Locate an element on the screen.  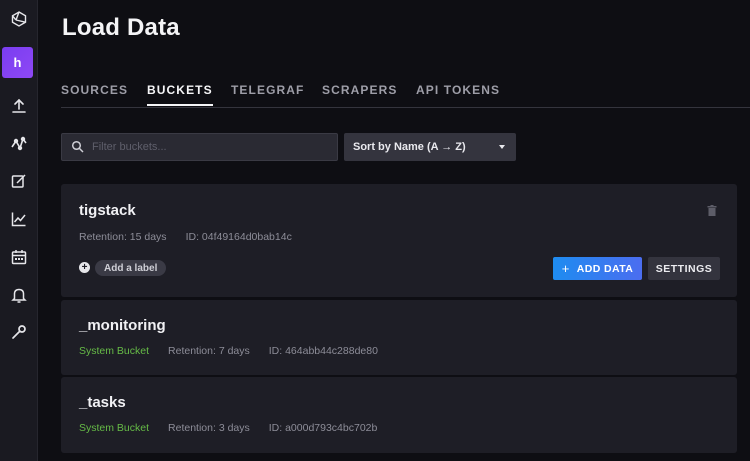
bucket-meta: Retention: 15 days ID: 04f49164d0bab14c is located at coordinates (195, 237).